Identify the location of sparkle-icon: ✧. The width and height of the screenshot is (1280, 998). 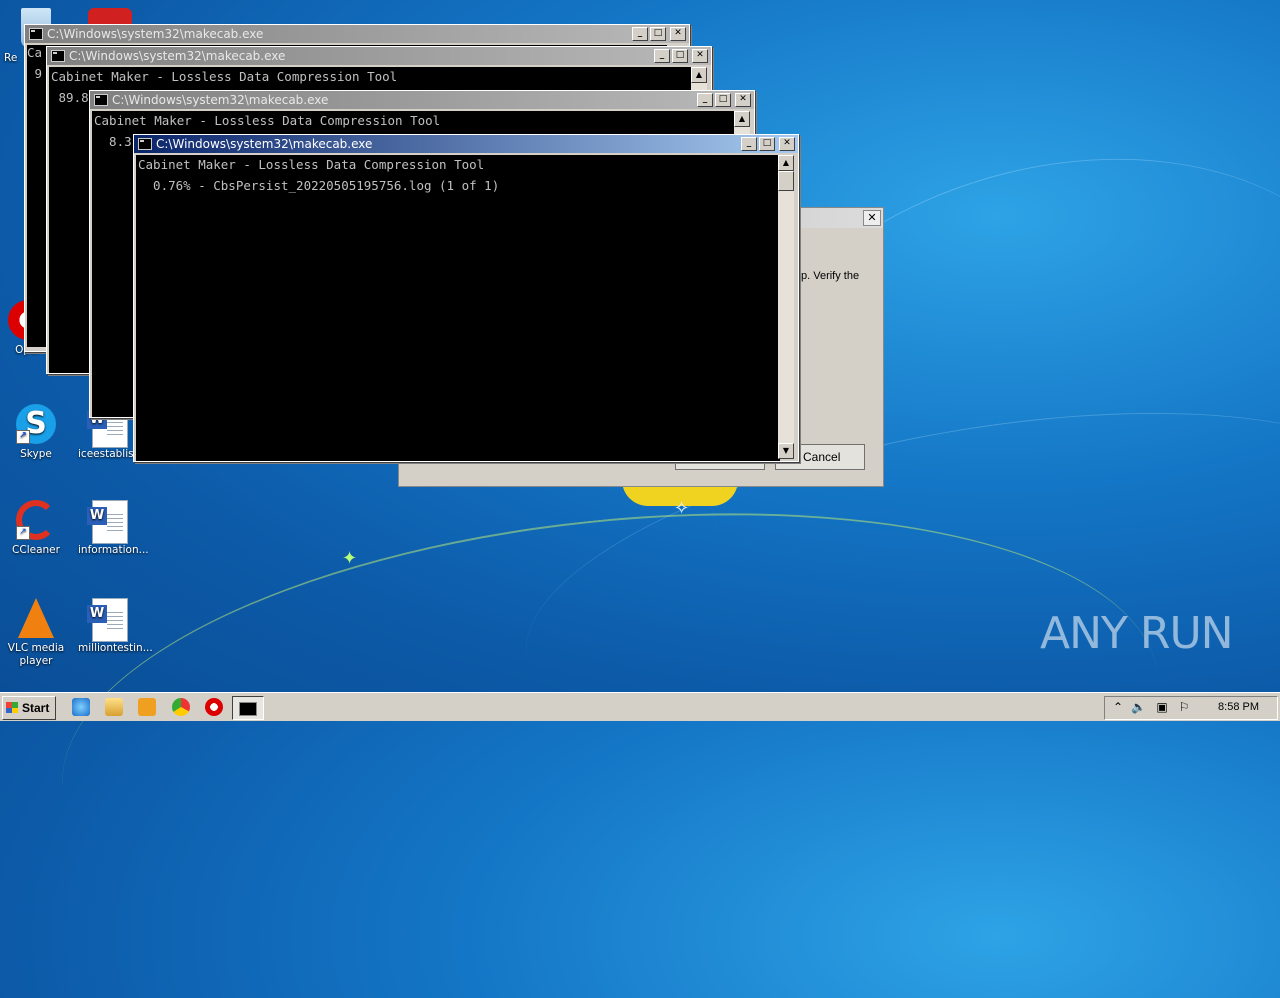
(682, 508).